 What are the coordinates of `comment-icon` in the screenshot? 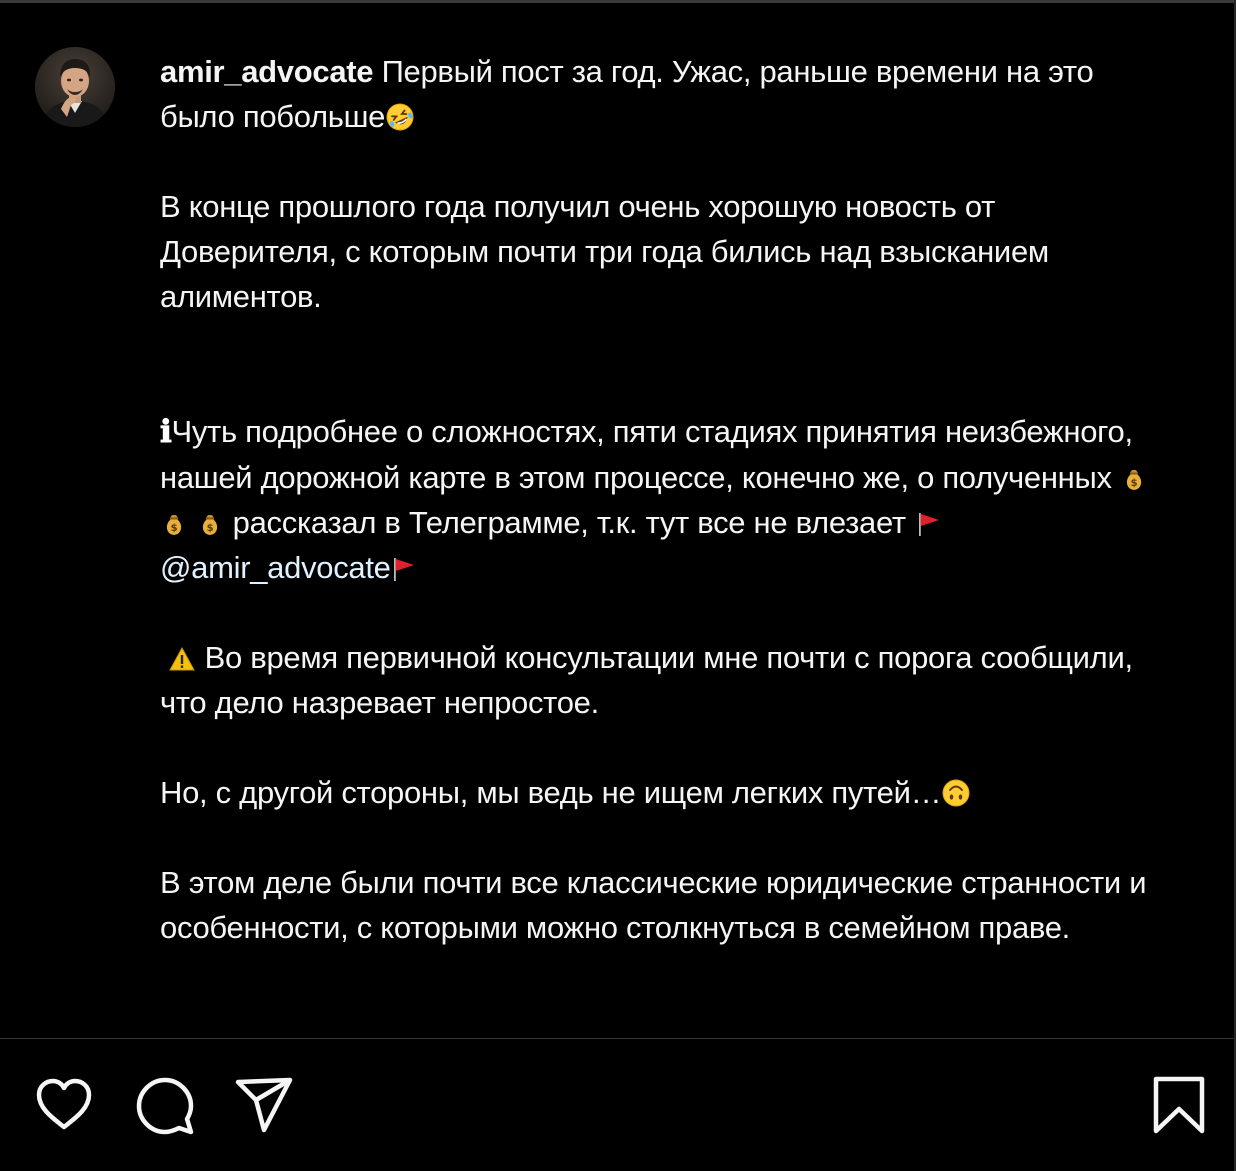 It's located at (165, 1106).